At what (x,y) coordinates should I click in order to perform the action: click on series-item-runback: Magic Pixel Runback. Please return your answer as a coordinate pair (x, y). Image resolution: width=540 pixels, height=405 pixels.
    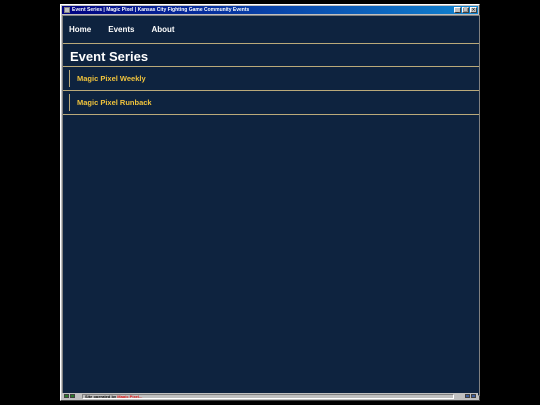
    Looking at the image, I should click on (271, 103).